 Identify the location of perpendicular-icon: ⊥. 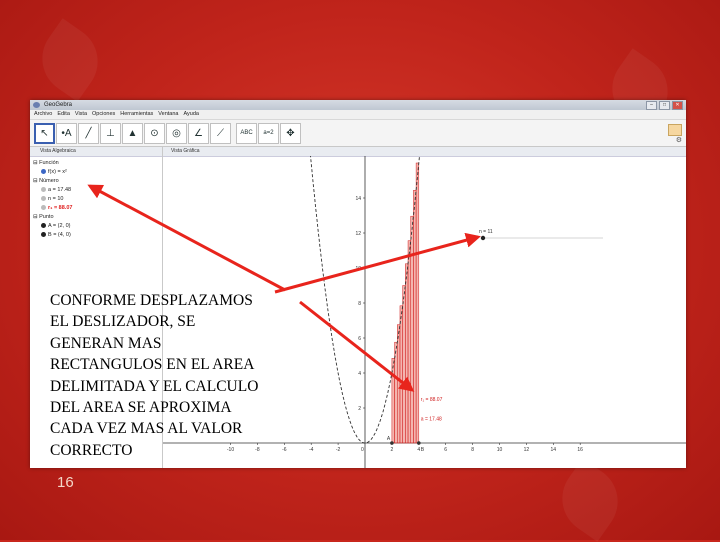
(110, 133).